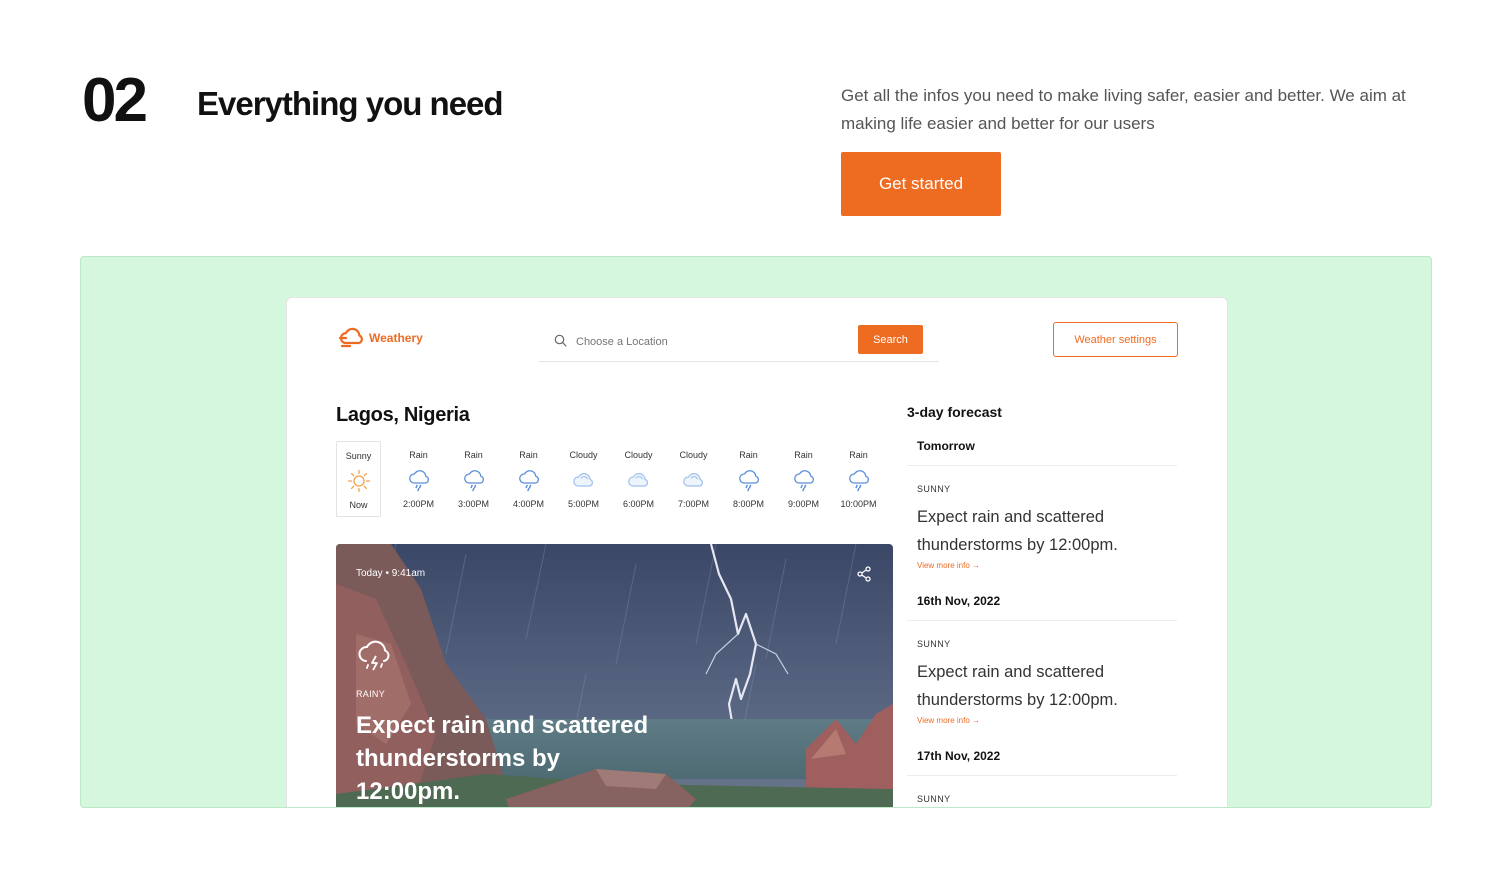  I want to click on get-started-button: Get started, so click(921, 184).